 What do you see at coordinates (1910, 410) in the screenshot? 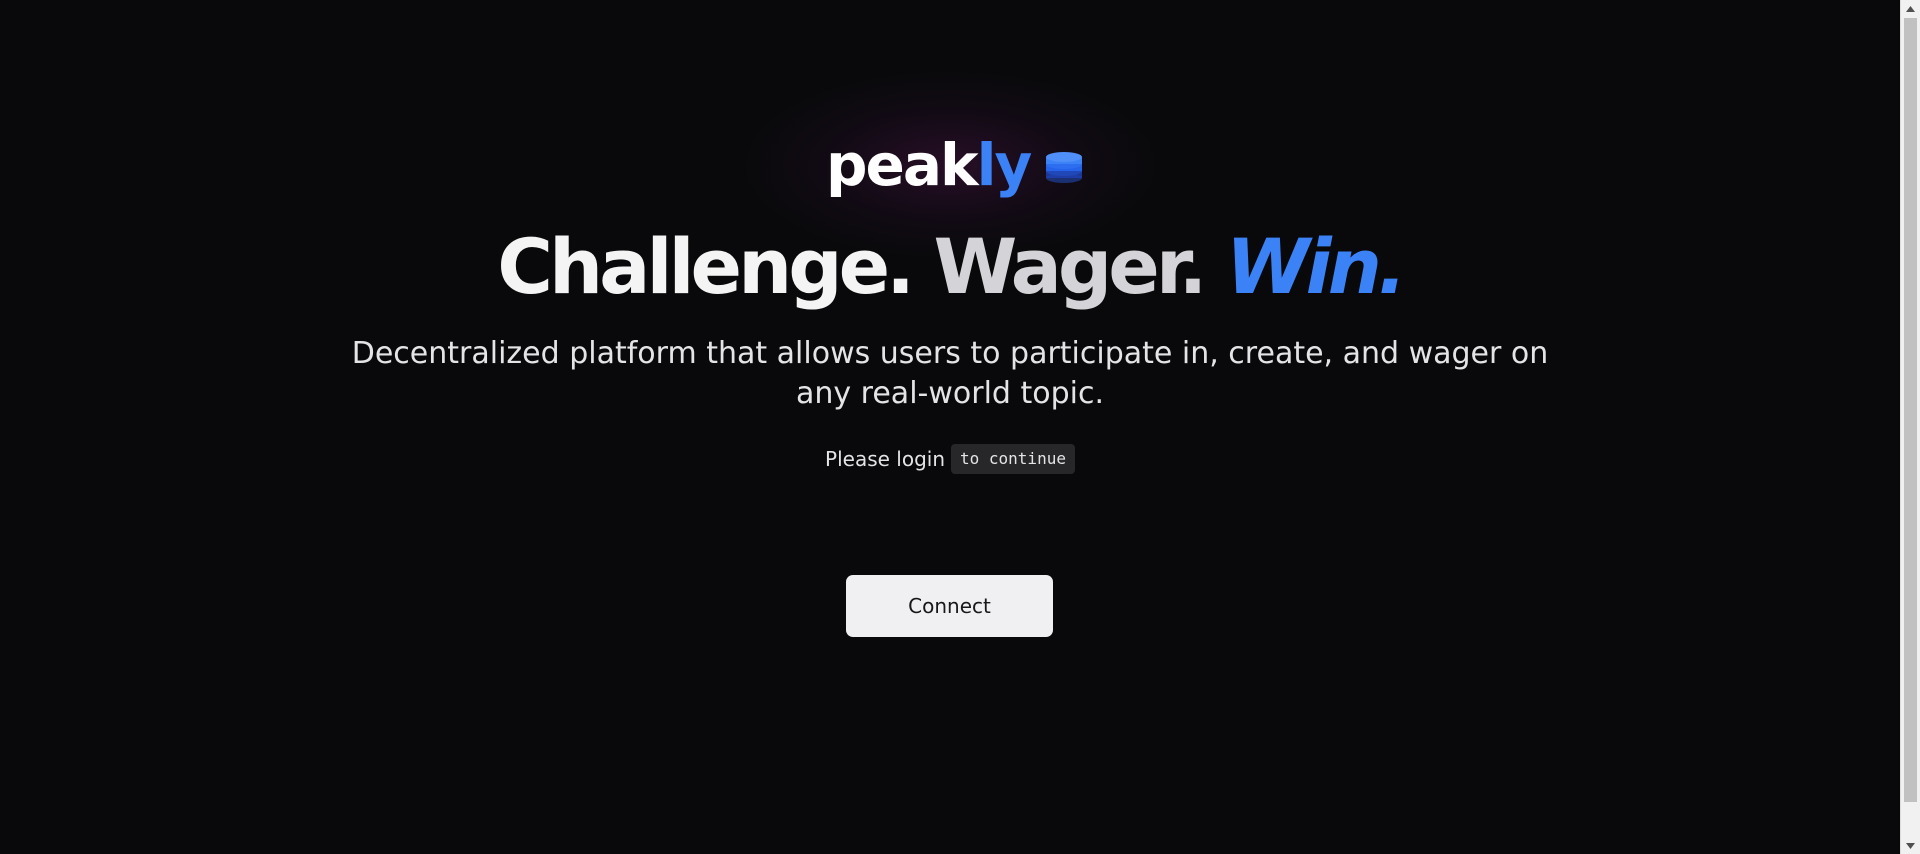
I see `scrollbar-thumb` at bounding box center [1910, 410].